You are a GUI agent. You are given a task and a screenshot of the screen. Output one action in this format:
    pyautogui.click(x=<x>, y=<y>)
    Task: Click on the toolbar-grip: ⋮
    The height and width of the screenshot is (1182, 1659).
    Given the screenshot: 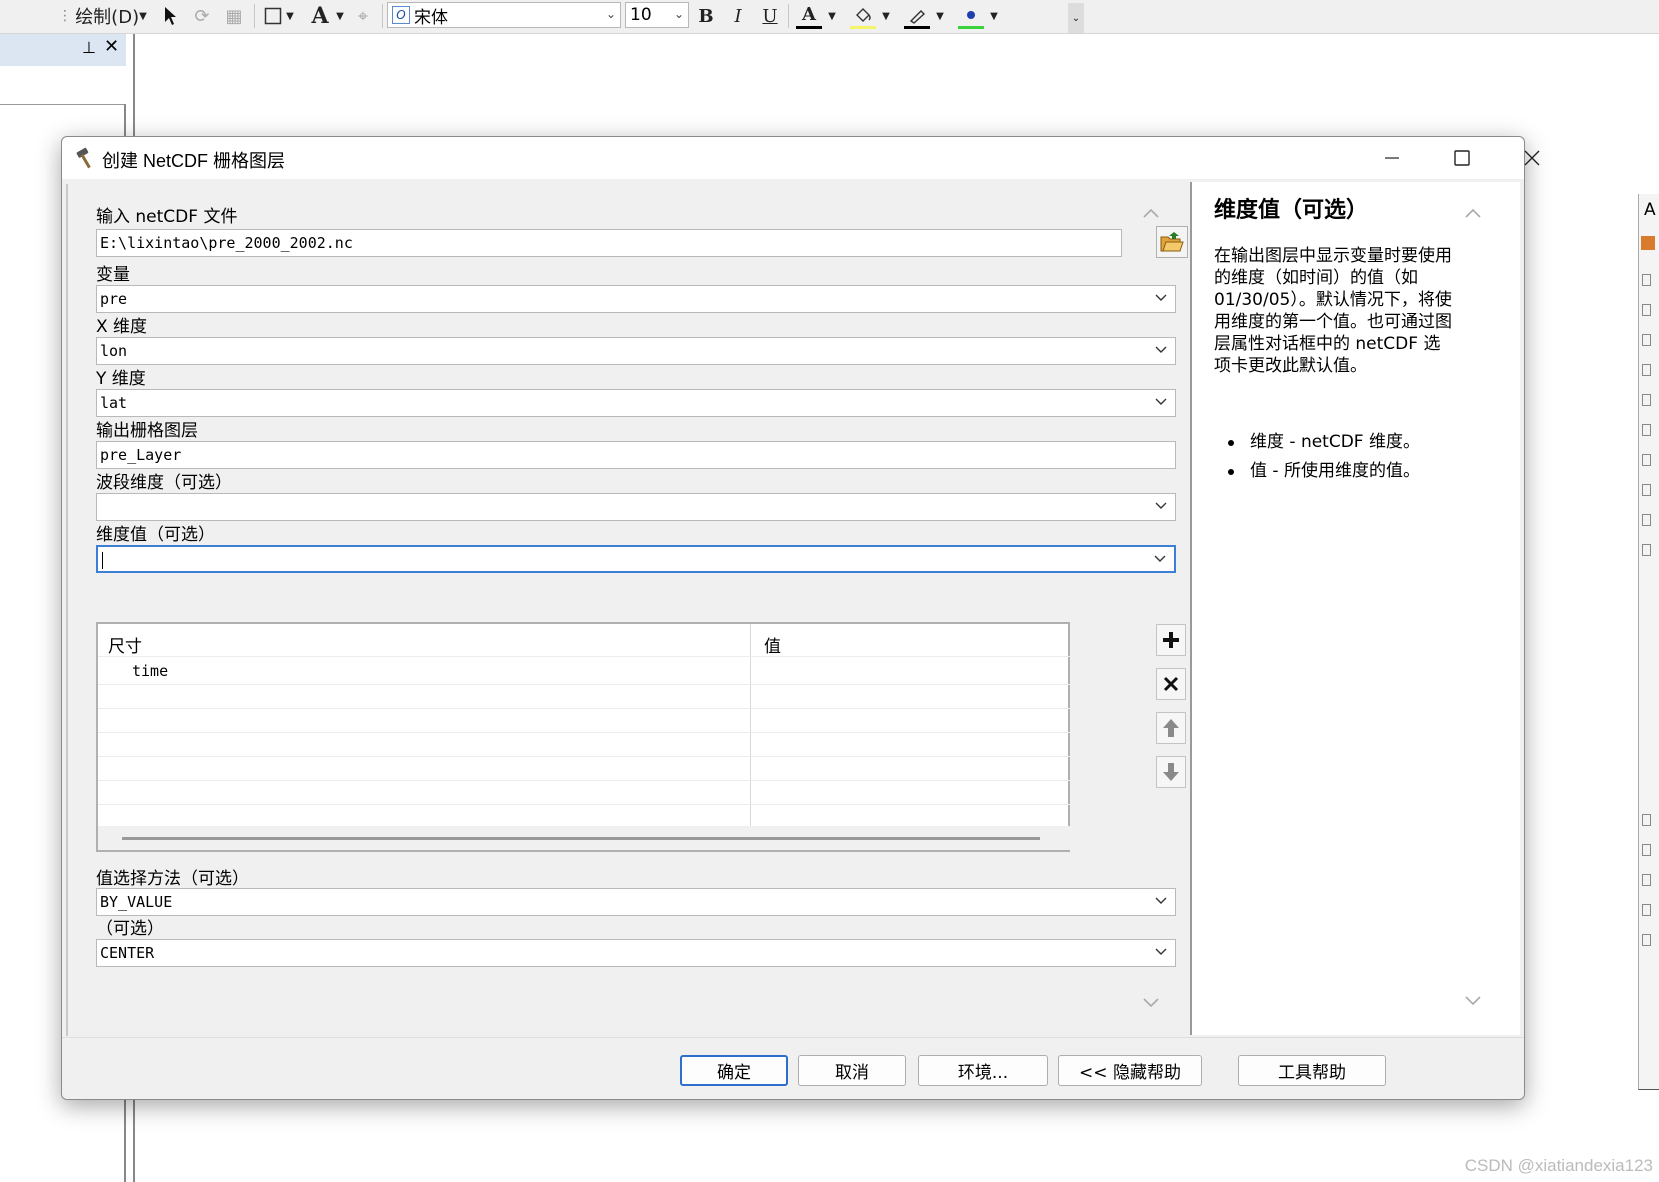 What is the action you would take?
    pyautogui.click(x=65, y=16)
    